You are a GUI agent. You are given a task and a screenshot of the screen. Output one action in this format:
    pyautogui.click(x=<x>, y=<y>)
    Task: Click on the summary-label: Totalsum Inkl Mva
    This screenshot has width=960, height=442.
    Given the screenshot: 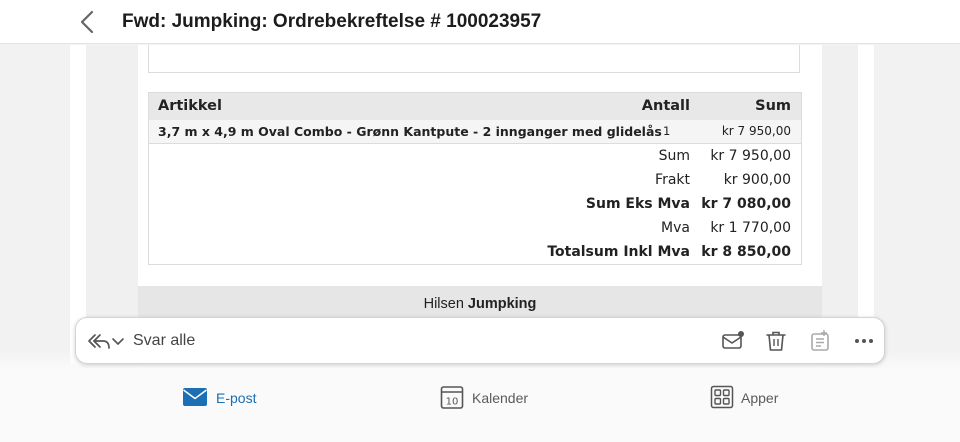 What is the action you would take?
    pyautogui.click(x=618, y=252)
    